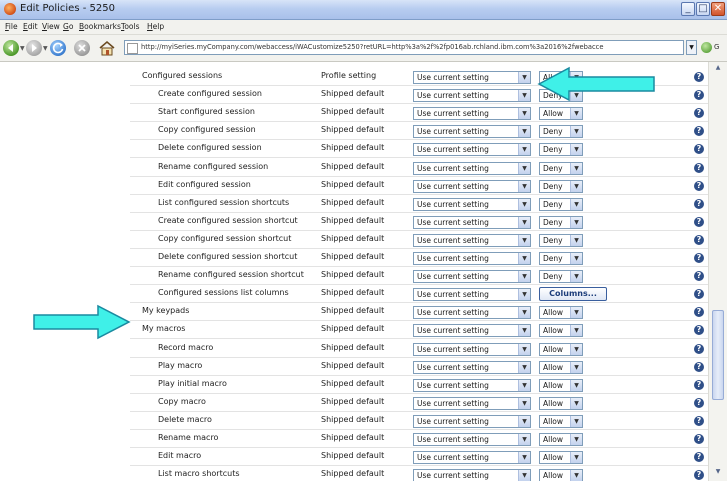 The width and height of the screenshot is (727, 481). Describe the element at coordinates (30, 26) in the screenshot. I see `menu-edit: Edit` at that location.